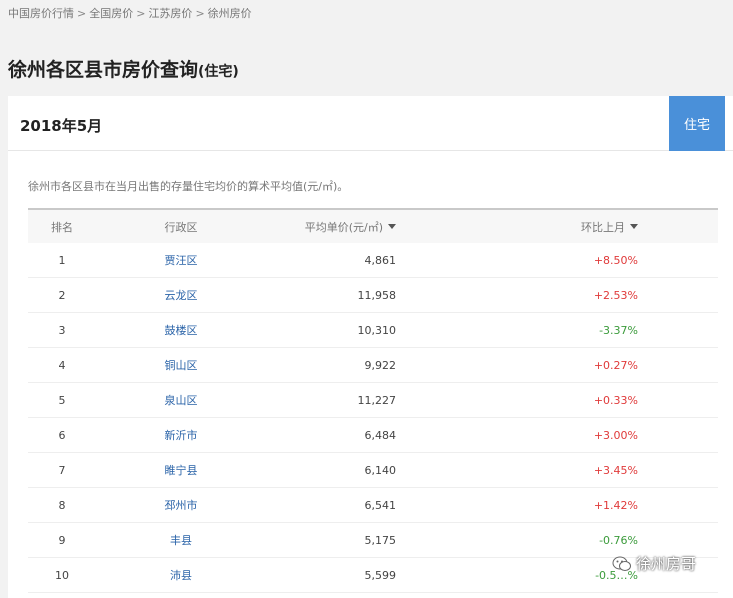  I want to click on tab-residential: 住宅, so click(697, 123).